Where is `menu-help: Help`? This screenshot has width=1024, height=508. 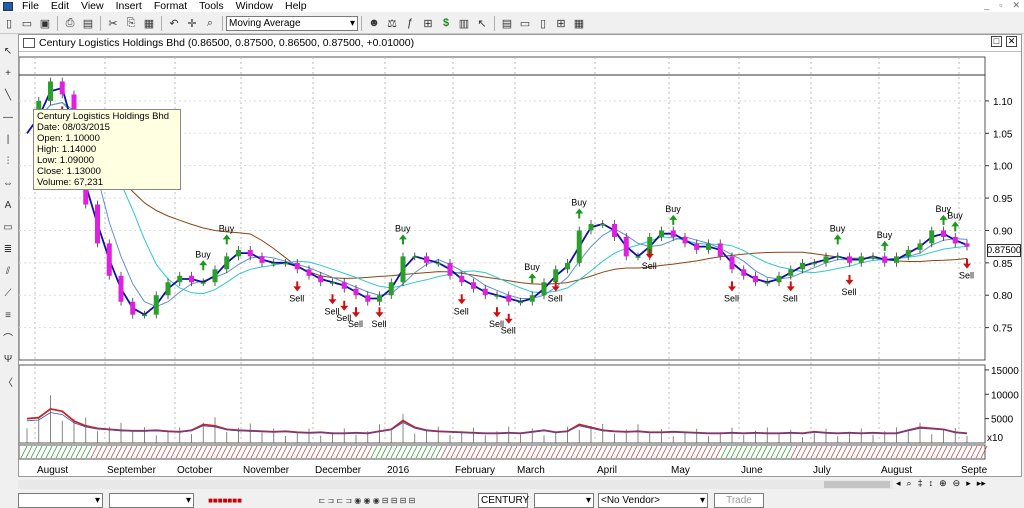 menu-help: Help is located at coordinates (296, 6).